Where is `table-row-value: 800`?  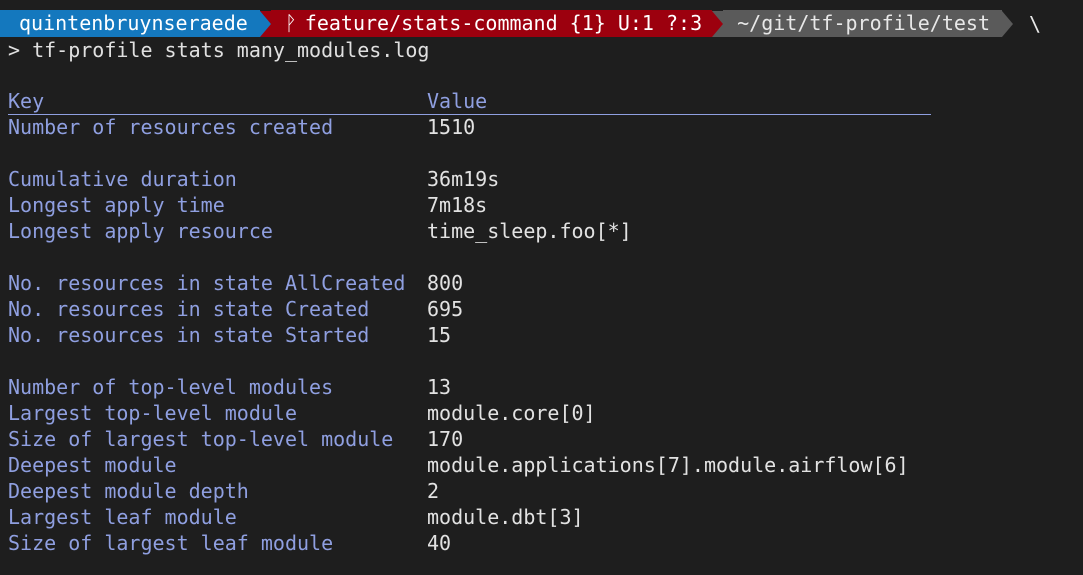 table-row-value: 800 is located at coordinates (445, 283).